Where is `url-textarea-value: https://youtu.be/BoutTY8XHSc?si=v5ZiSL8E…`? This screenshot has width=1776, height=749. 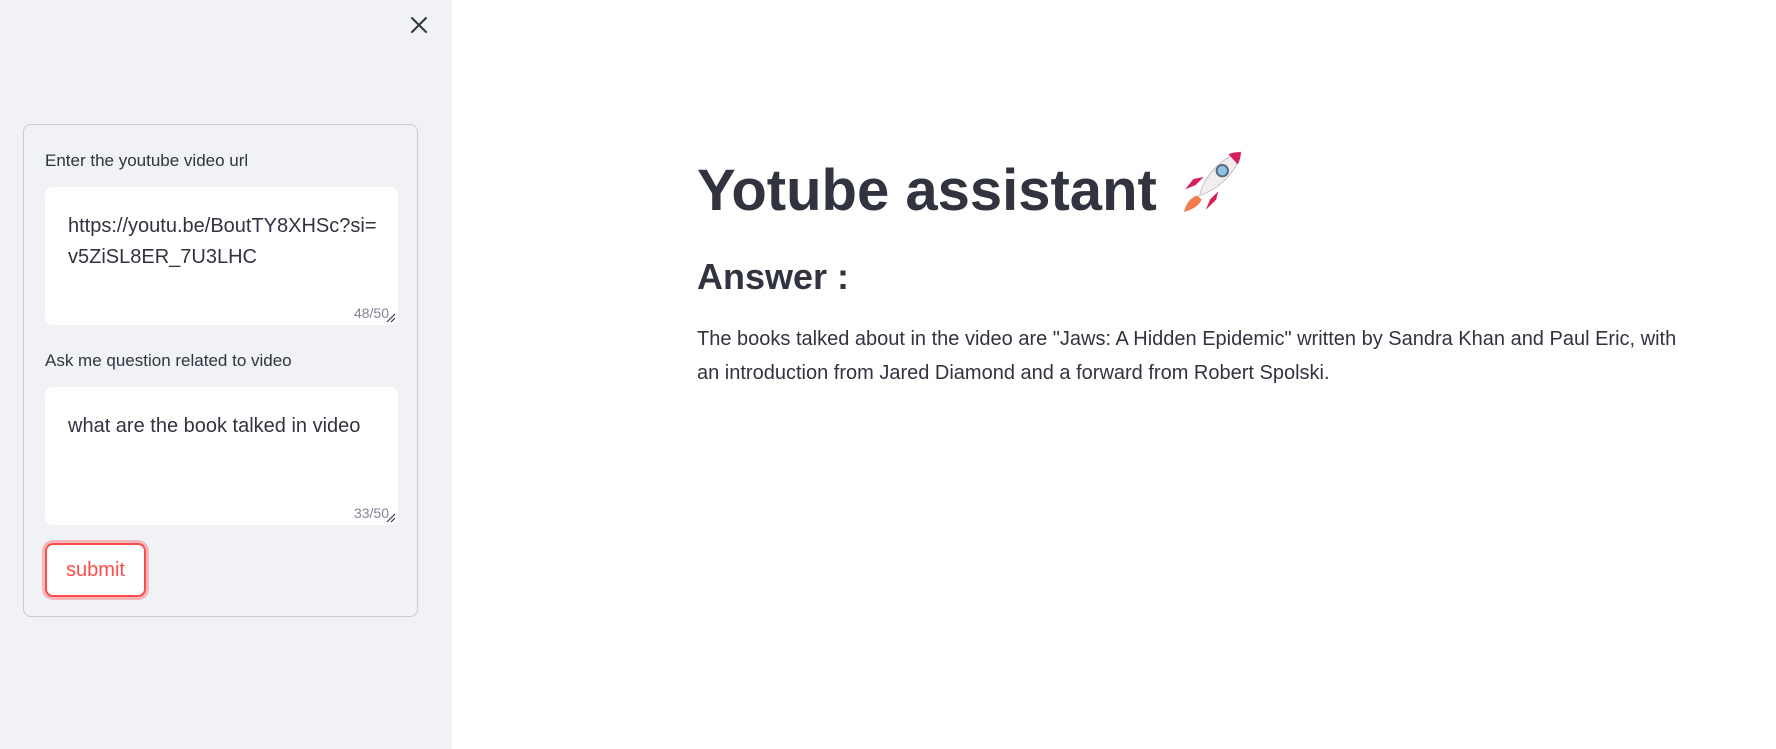
url-textarea-value: https://youtu.be/BoutTY8XHSc?si=v5ZiSL8E… is located at coordinates (222, 241).